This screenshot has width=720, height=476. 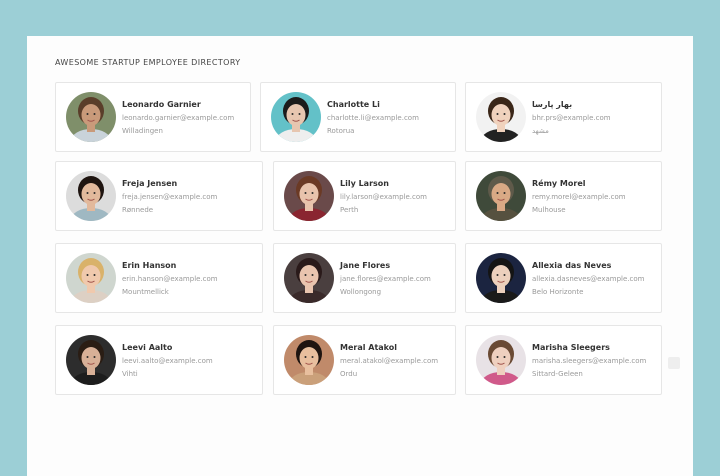 I want to click on employee-card: بهار پارسا bhr.prs@example.com مشهد, so click(x=563, y=117).